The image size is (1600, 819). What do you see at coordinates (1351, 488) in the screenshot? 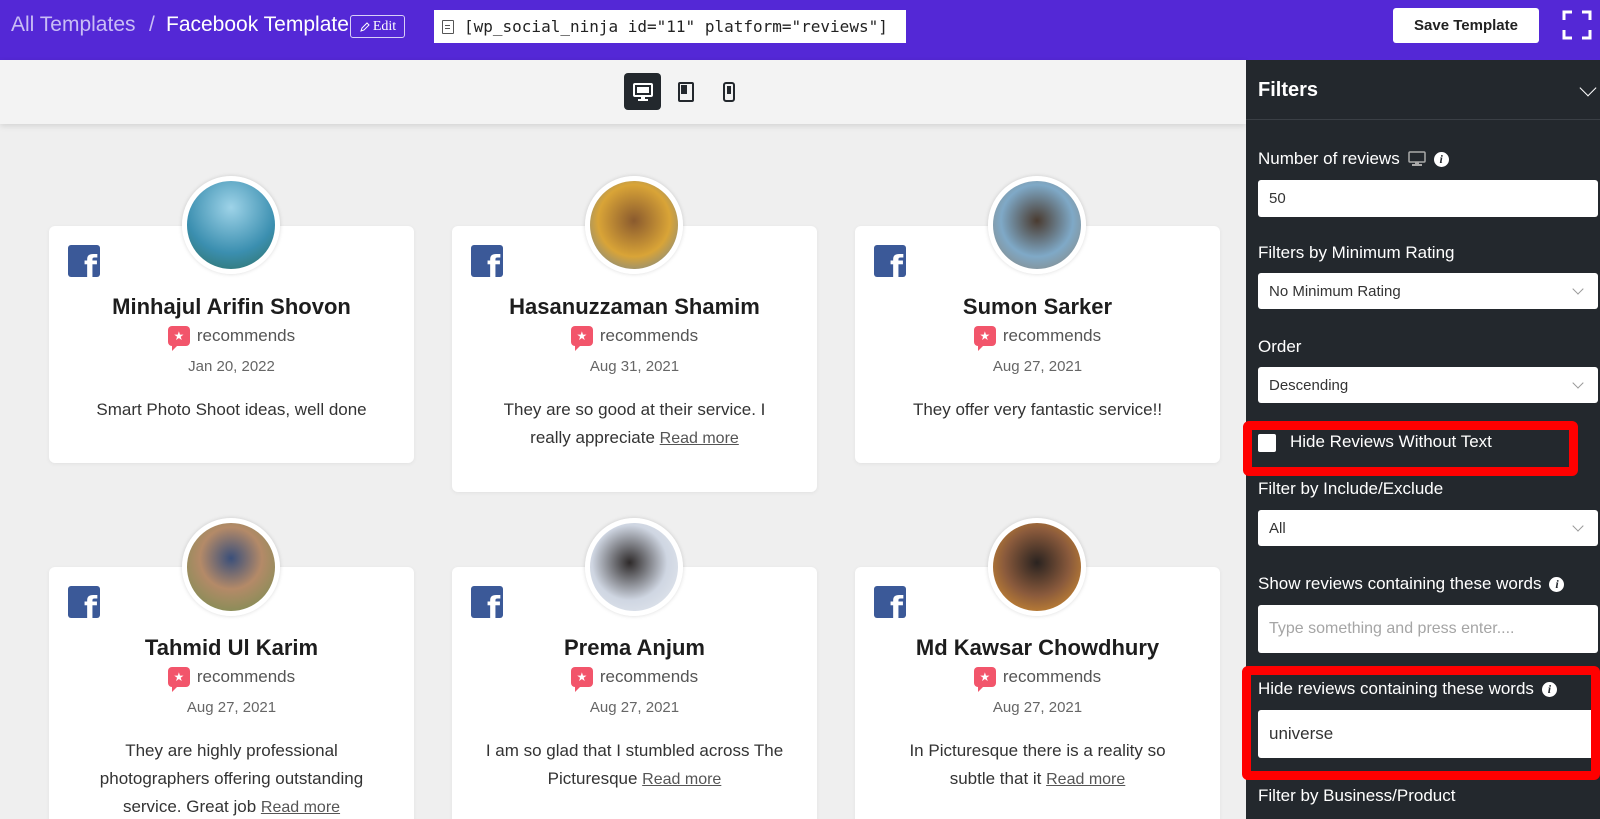
I see `include-exclude-label: Filter by Include/Exclude` at bounding box center [1351, 488].